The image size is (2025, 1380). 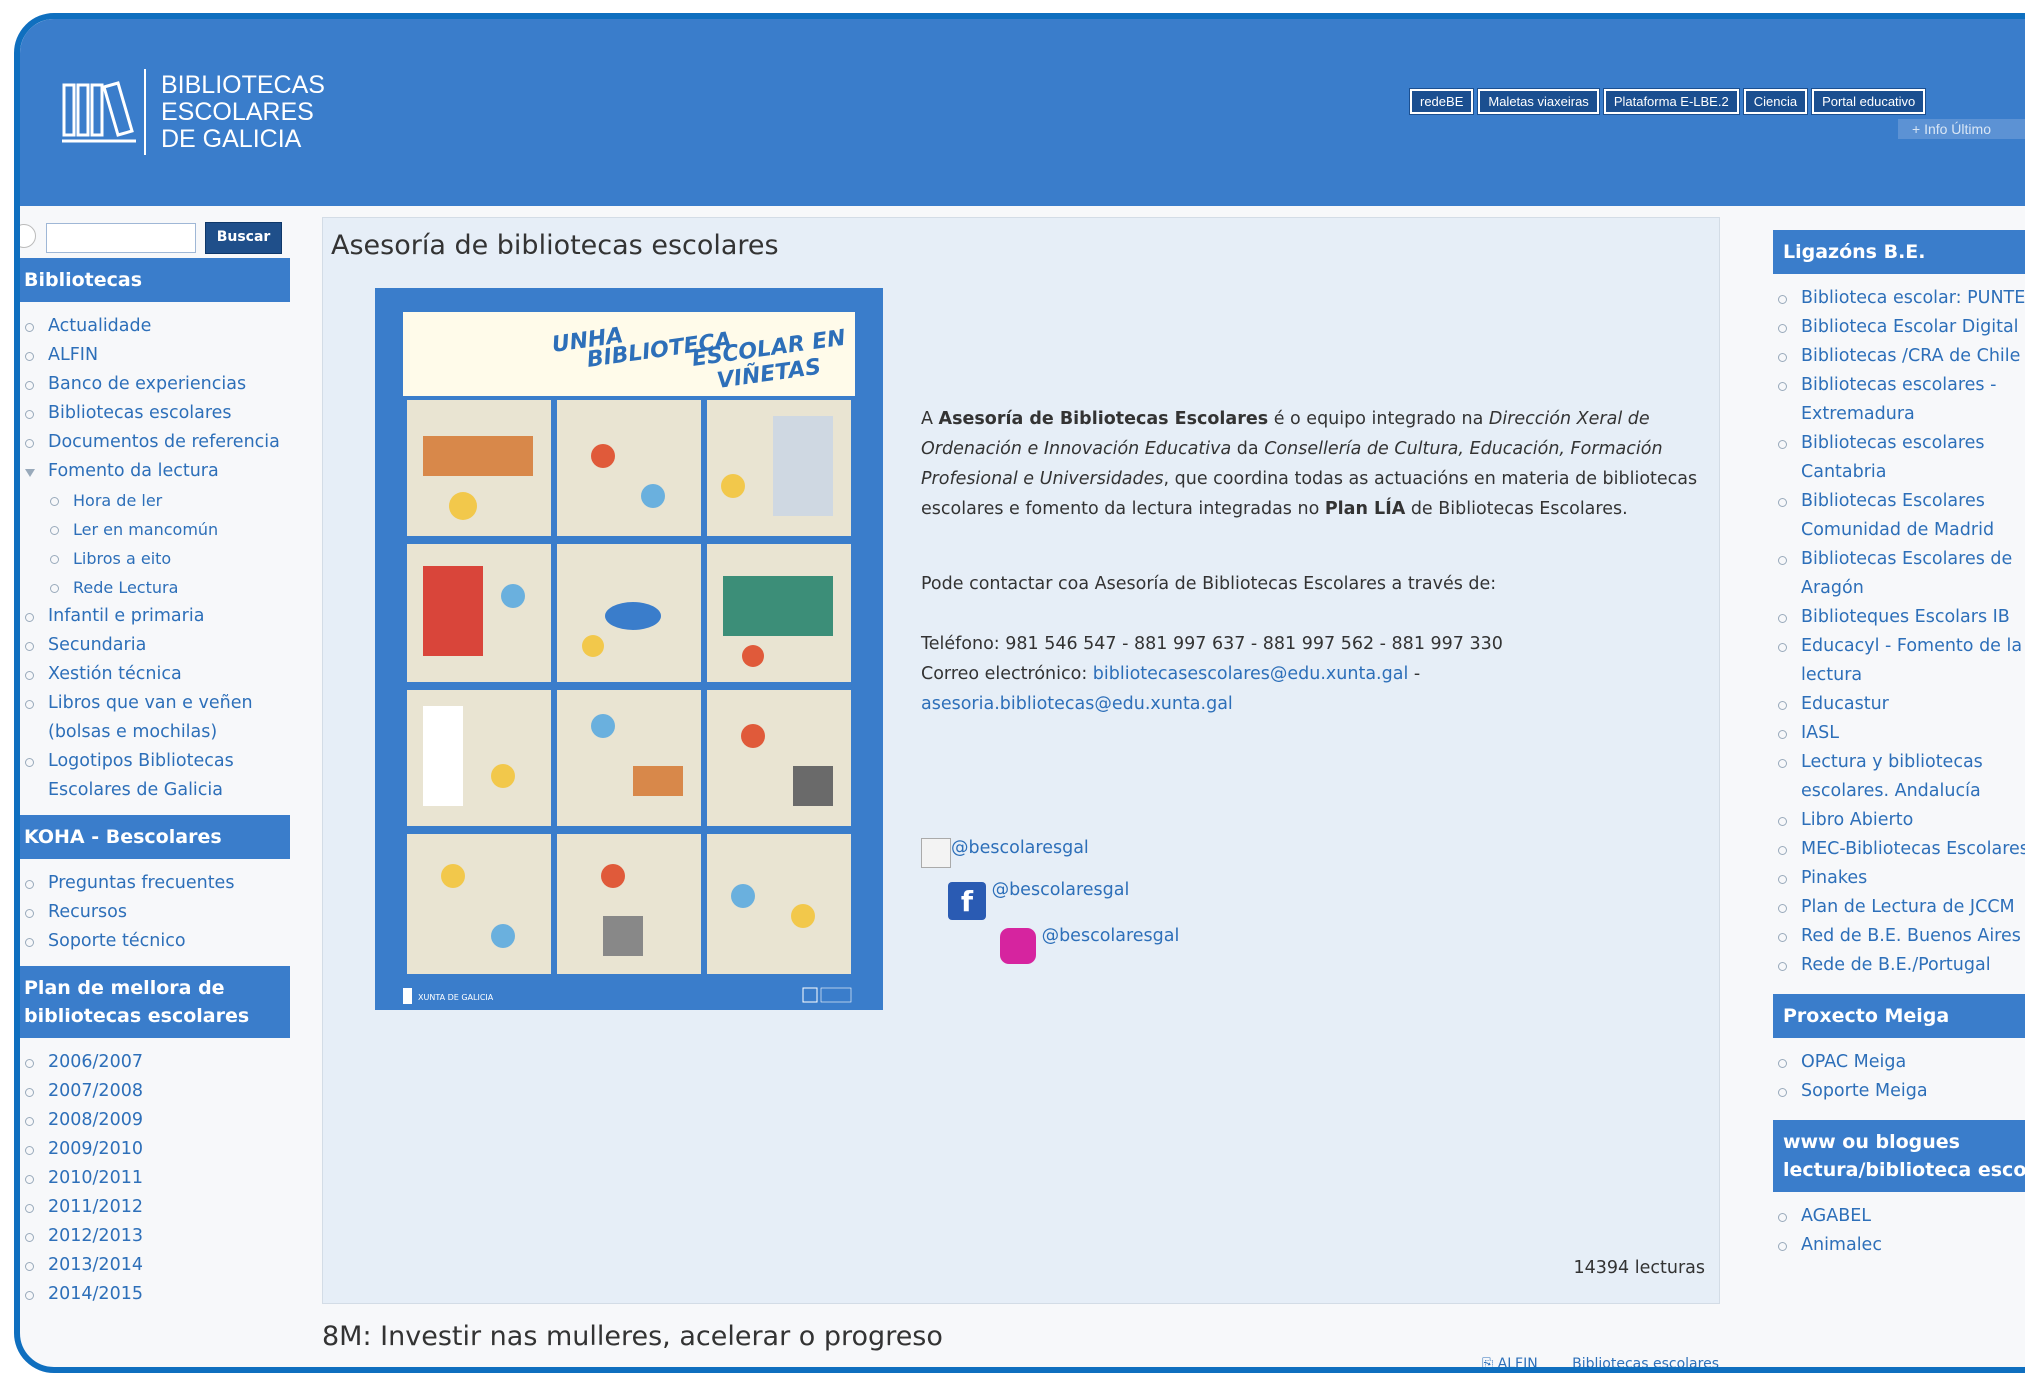 I want to click on tag-icon: ⎘, so click(x=1490, y=1364).